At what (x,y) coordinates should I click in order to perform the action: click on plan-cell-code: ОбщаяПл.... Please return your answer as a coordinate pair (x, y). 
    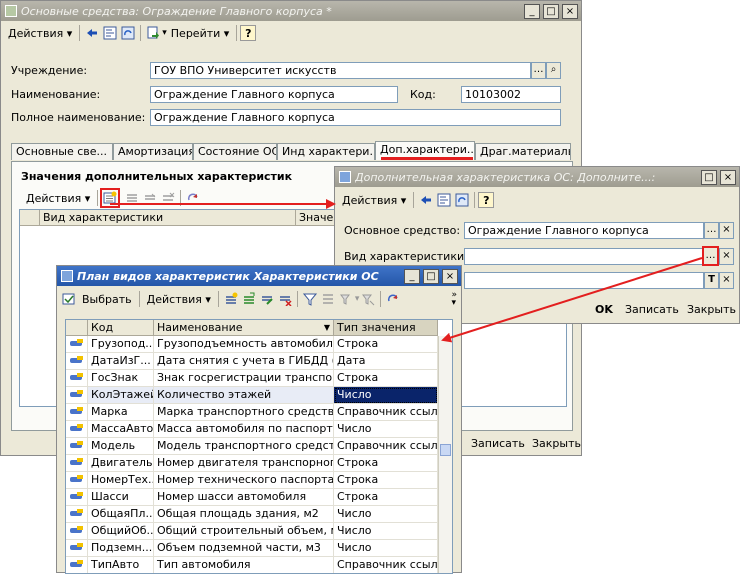
    Looking at the image, I should click on (121, 514).